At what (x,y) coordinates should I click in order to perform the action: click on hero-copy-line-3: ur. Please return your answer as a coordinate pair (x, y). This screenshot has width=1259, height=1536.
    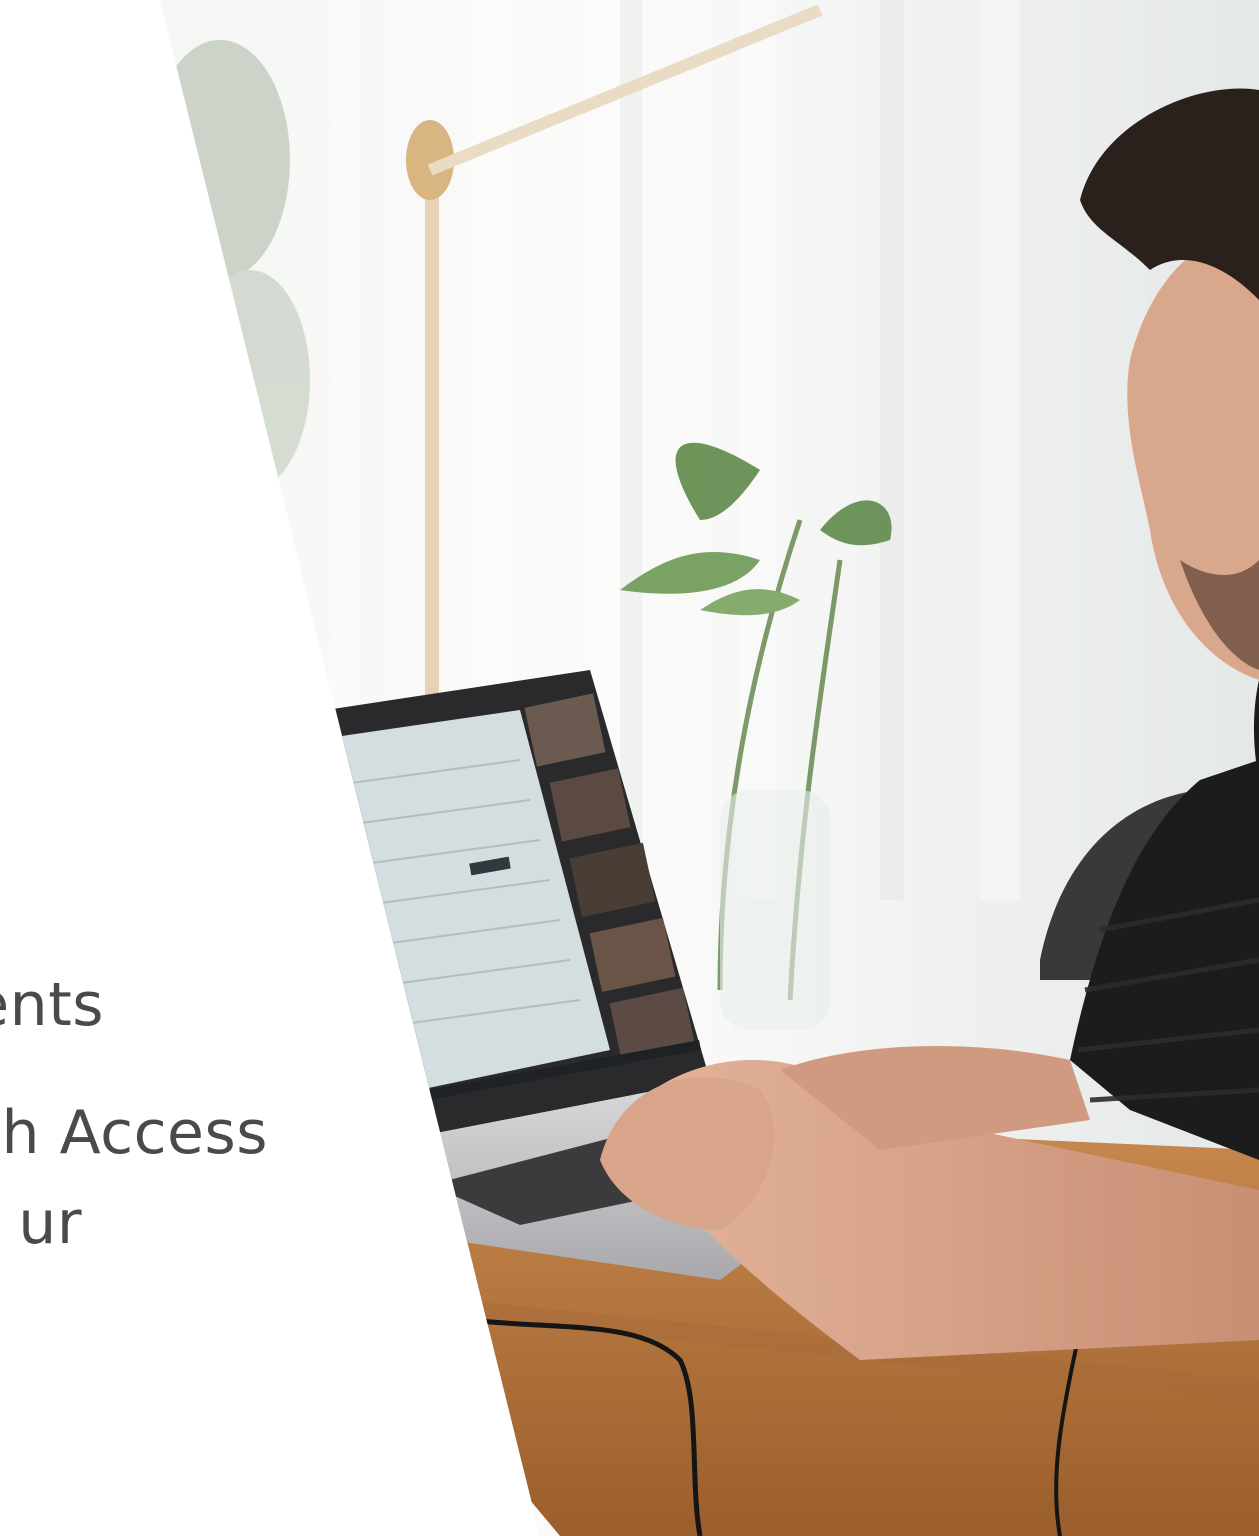
    Looking at the image, I should click on (50, 1223).